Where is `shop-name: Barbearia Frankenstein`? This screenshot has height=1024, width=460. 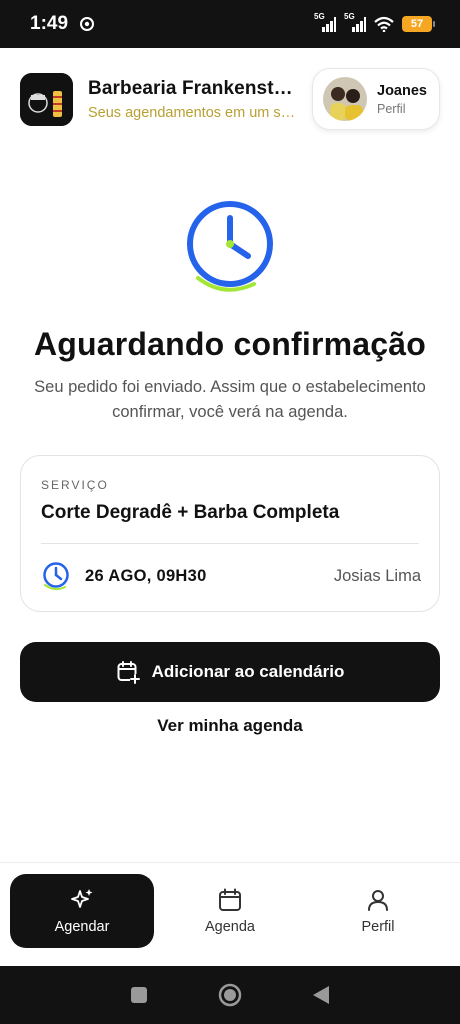 shop-name: Barbearia Frankenstein is located at coordinates (194, 88).